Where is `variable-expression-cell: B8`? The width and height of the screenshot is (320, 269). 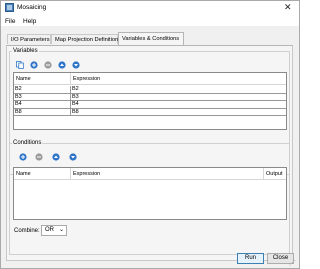
variable-expression-cell: B8 is located at coordinates (75, 112).